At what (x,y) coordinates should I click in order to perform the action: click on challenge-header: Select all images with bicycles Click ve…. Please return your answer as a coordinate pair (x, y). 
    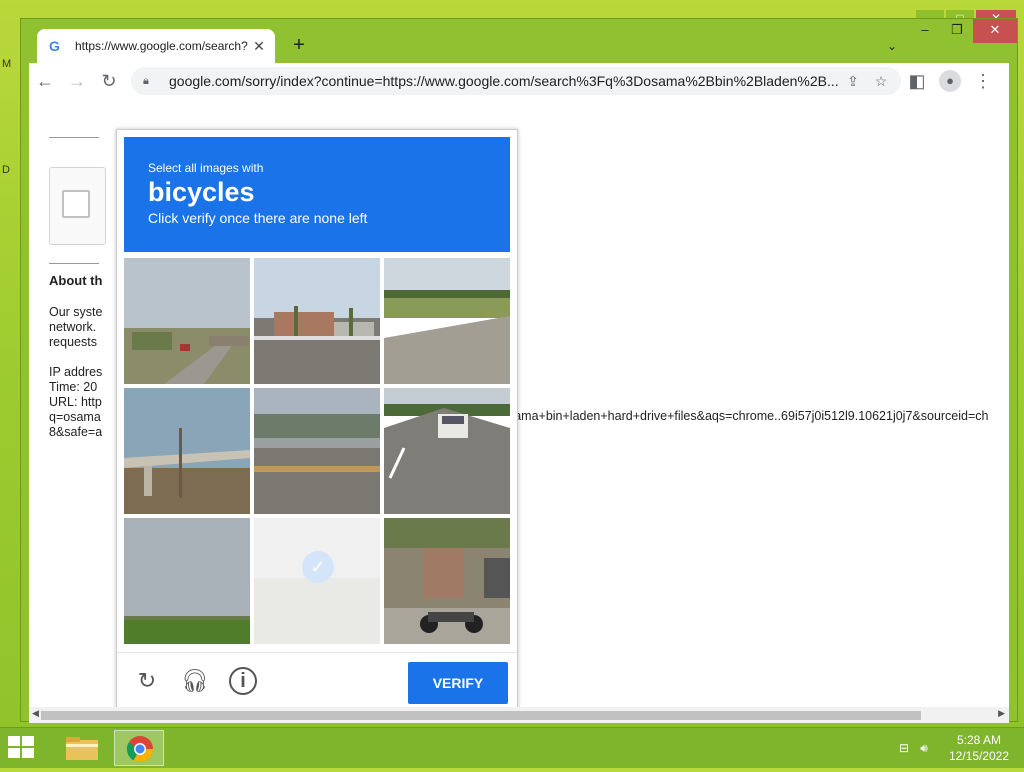
    Looking at the image, I should click on (317, 194).